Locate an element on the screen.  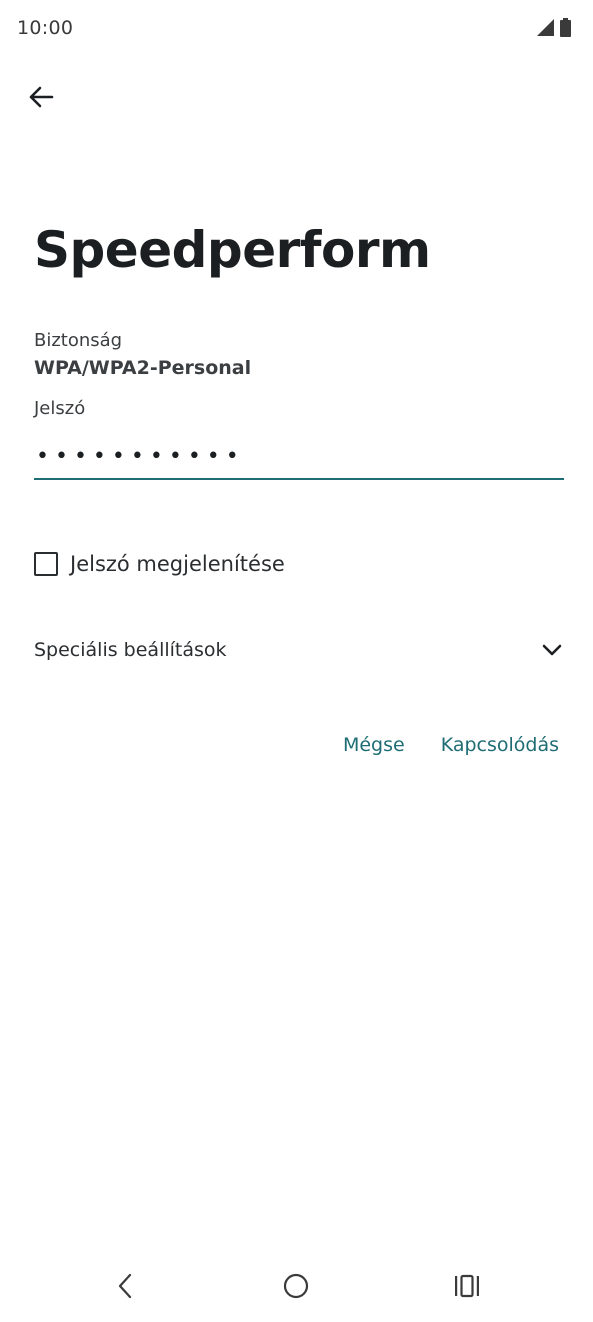
show-password-label: Jelszó megjelenítése is located at coordinates (177, 564).